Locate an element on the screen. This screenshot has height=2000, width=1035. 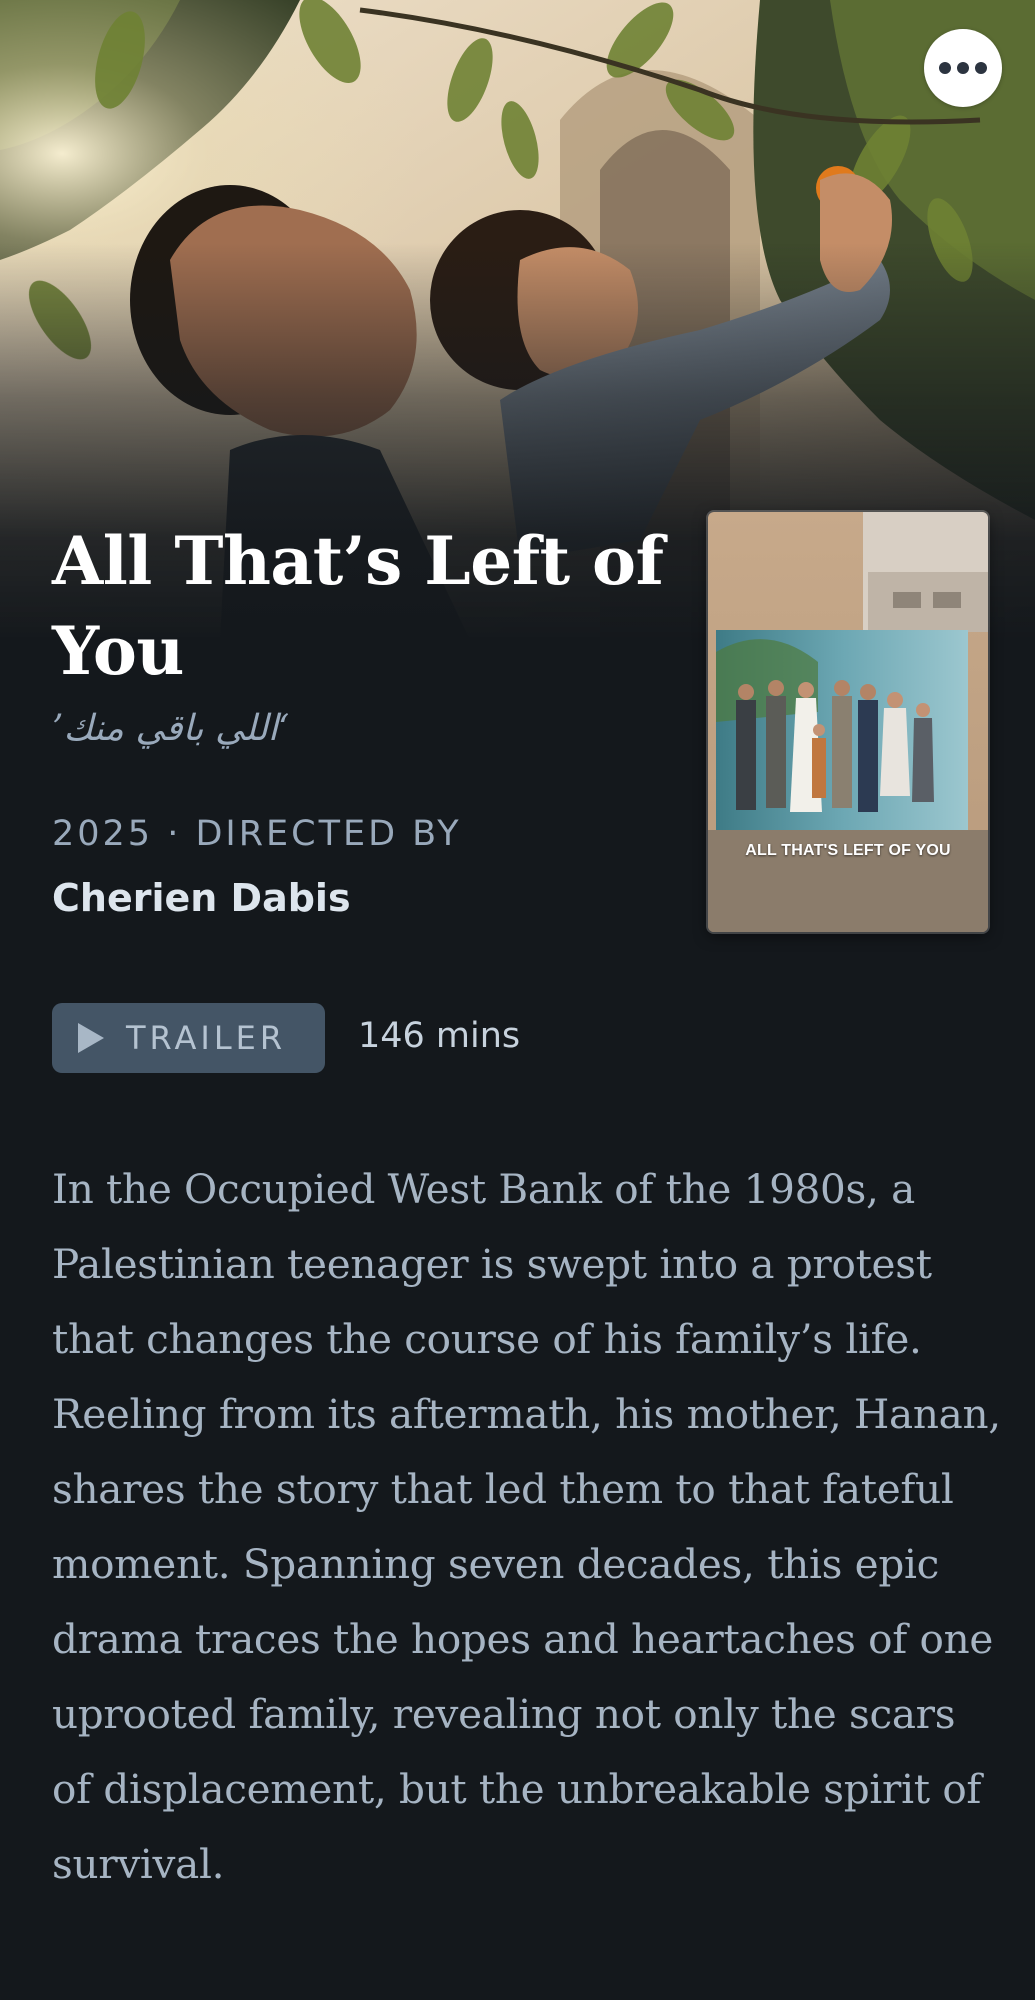
runtime: 146 mins is located at coordinates (439, 1036).